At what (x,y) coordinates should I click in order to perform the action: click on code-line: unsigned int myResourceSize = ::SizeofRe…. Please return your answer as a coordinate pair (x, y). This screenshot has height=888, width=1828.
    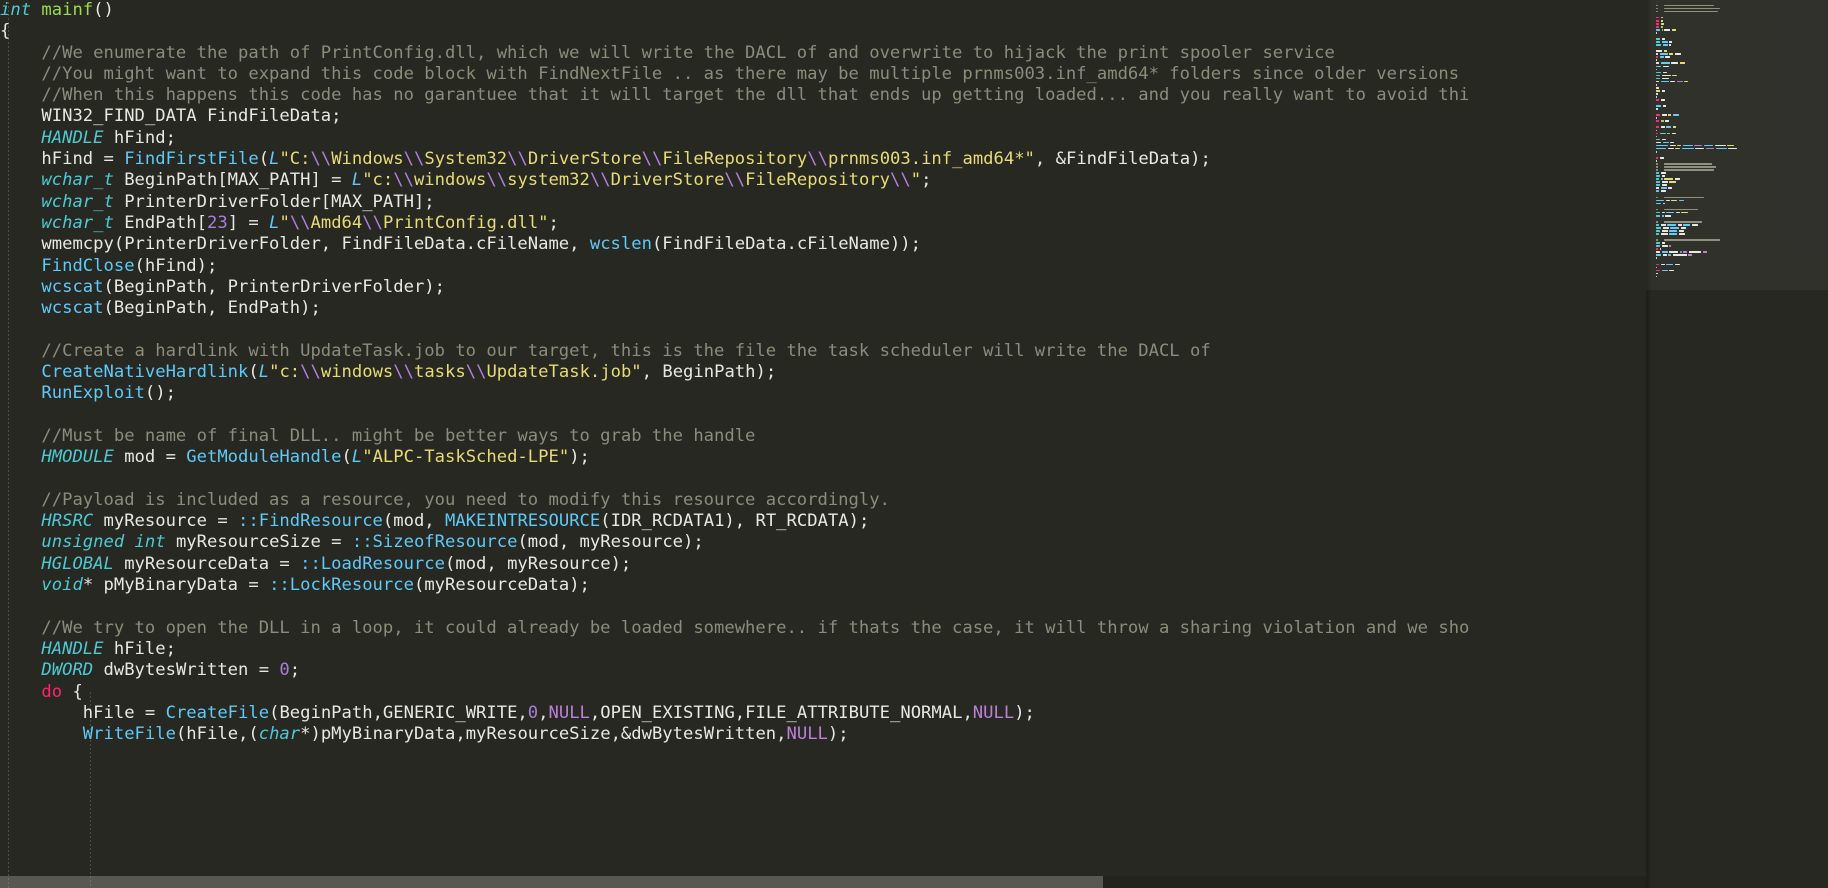
    Looking at the image, I should click on (734, 542).